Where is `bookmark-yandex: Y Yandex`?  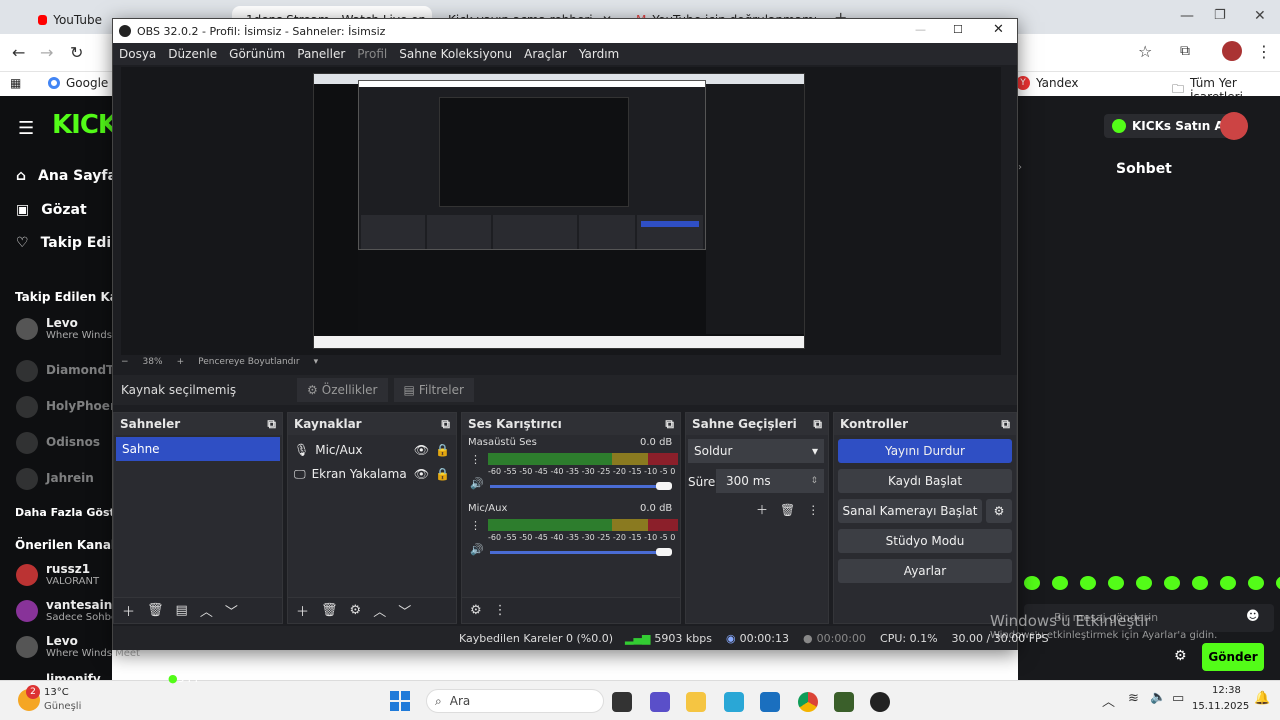
bookmark-yandex: Y Yandex is located at coordinates (1047, 83).